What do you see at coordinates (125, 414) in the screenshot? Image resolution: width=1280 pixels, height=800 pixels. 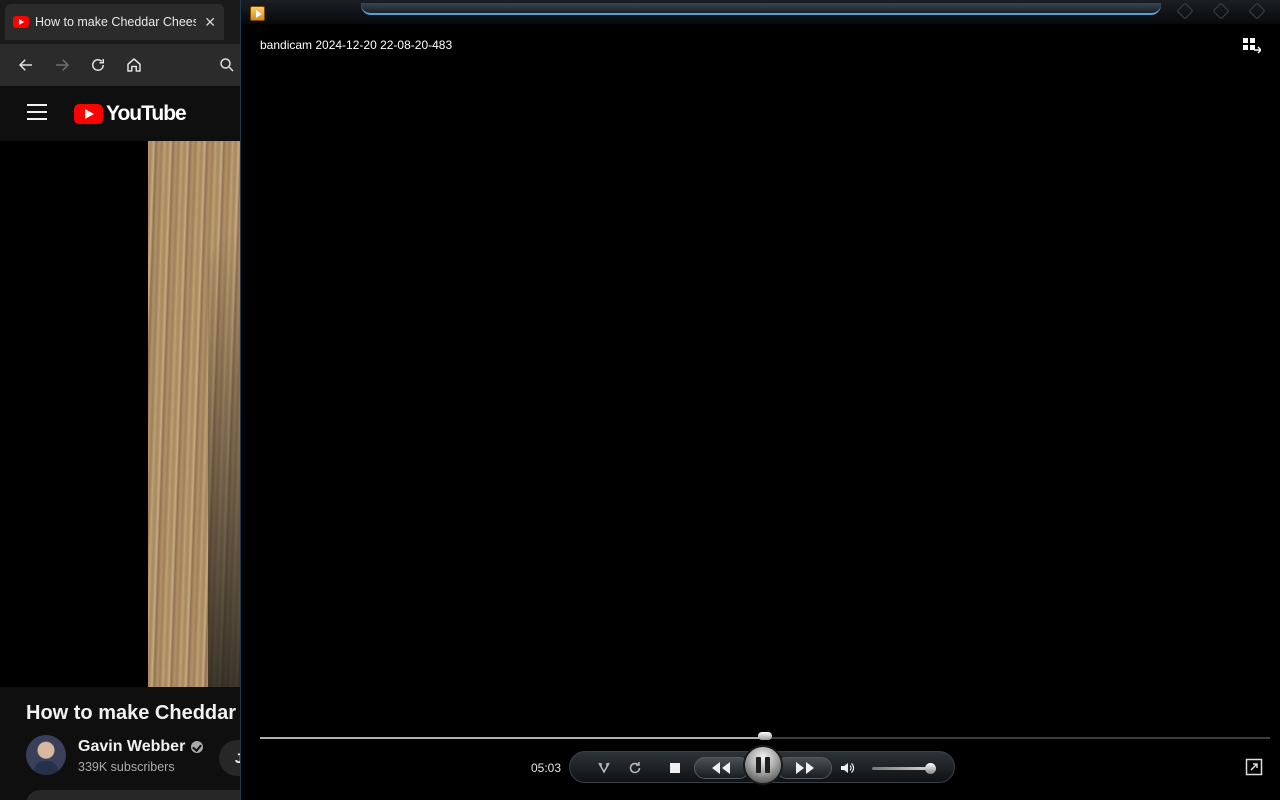 I see `youtube-video-player` at bounding box center [125, 414].